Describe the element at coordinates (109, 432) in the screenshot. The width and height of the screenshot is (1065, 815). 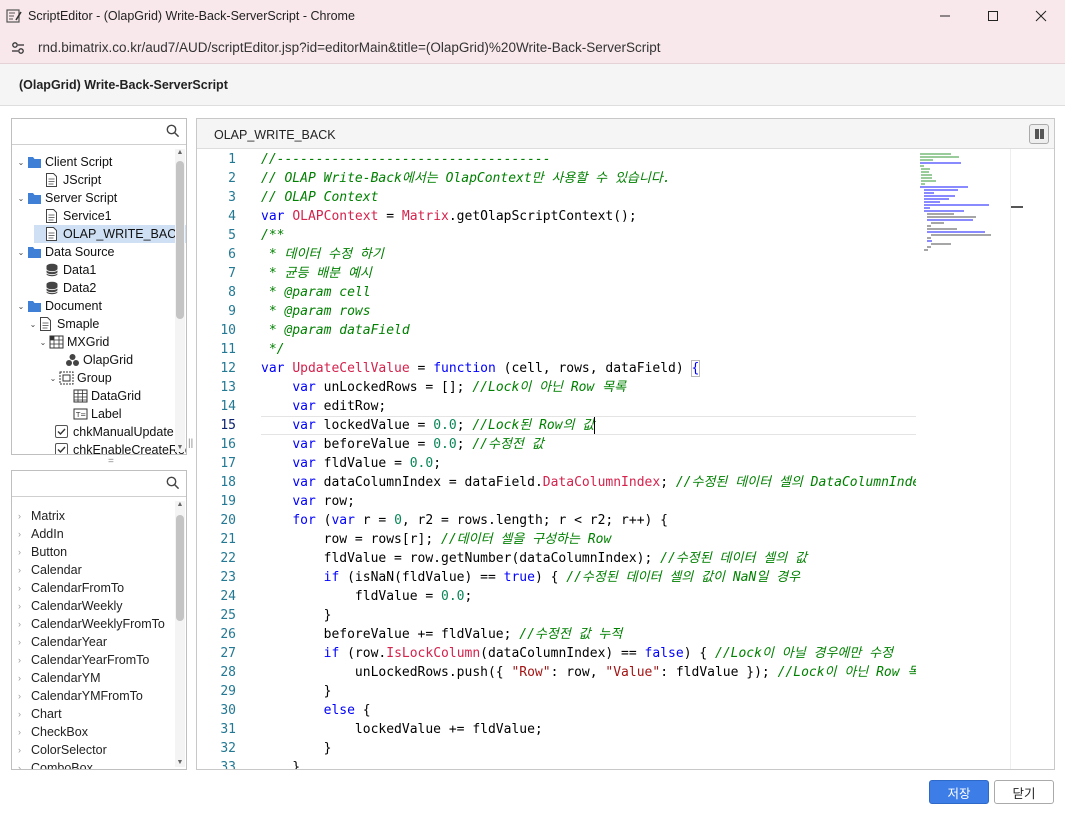
I see `tree-item: chkManualUpdate` at that location.